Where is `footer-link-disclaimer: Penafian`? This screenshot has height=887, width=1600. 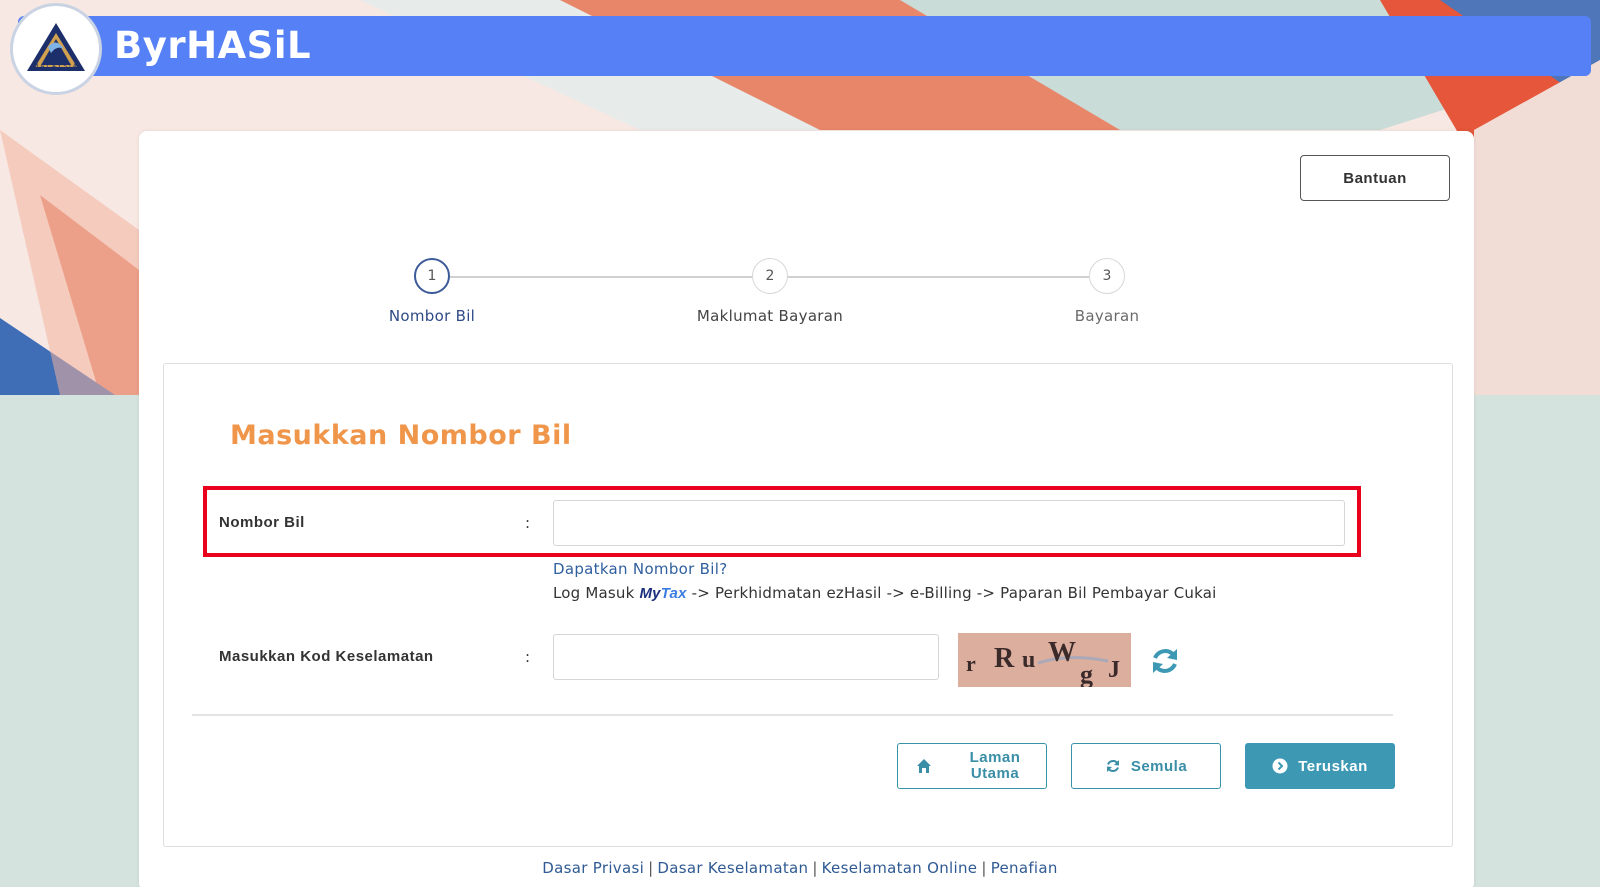 footer-link-disclaimer: Penafian is located at coordinates (1024, 868).